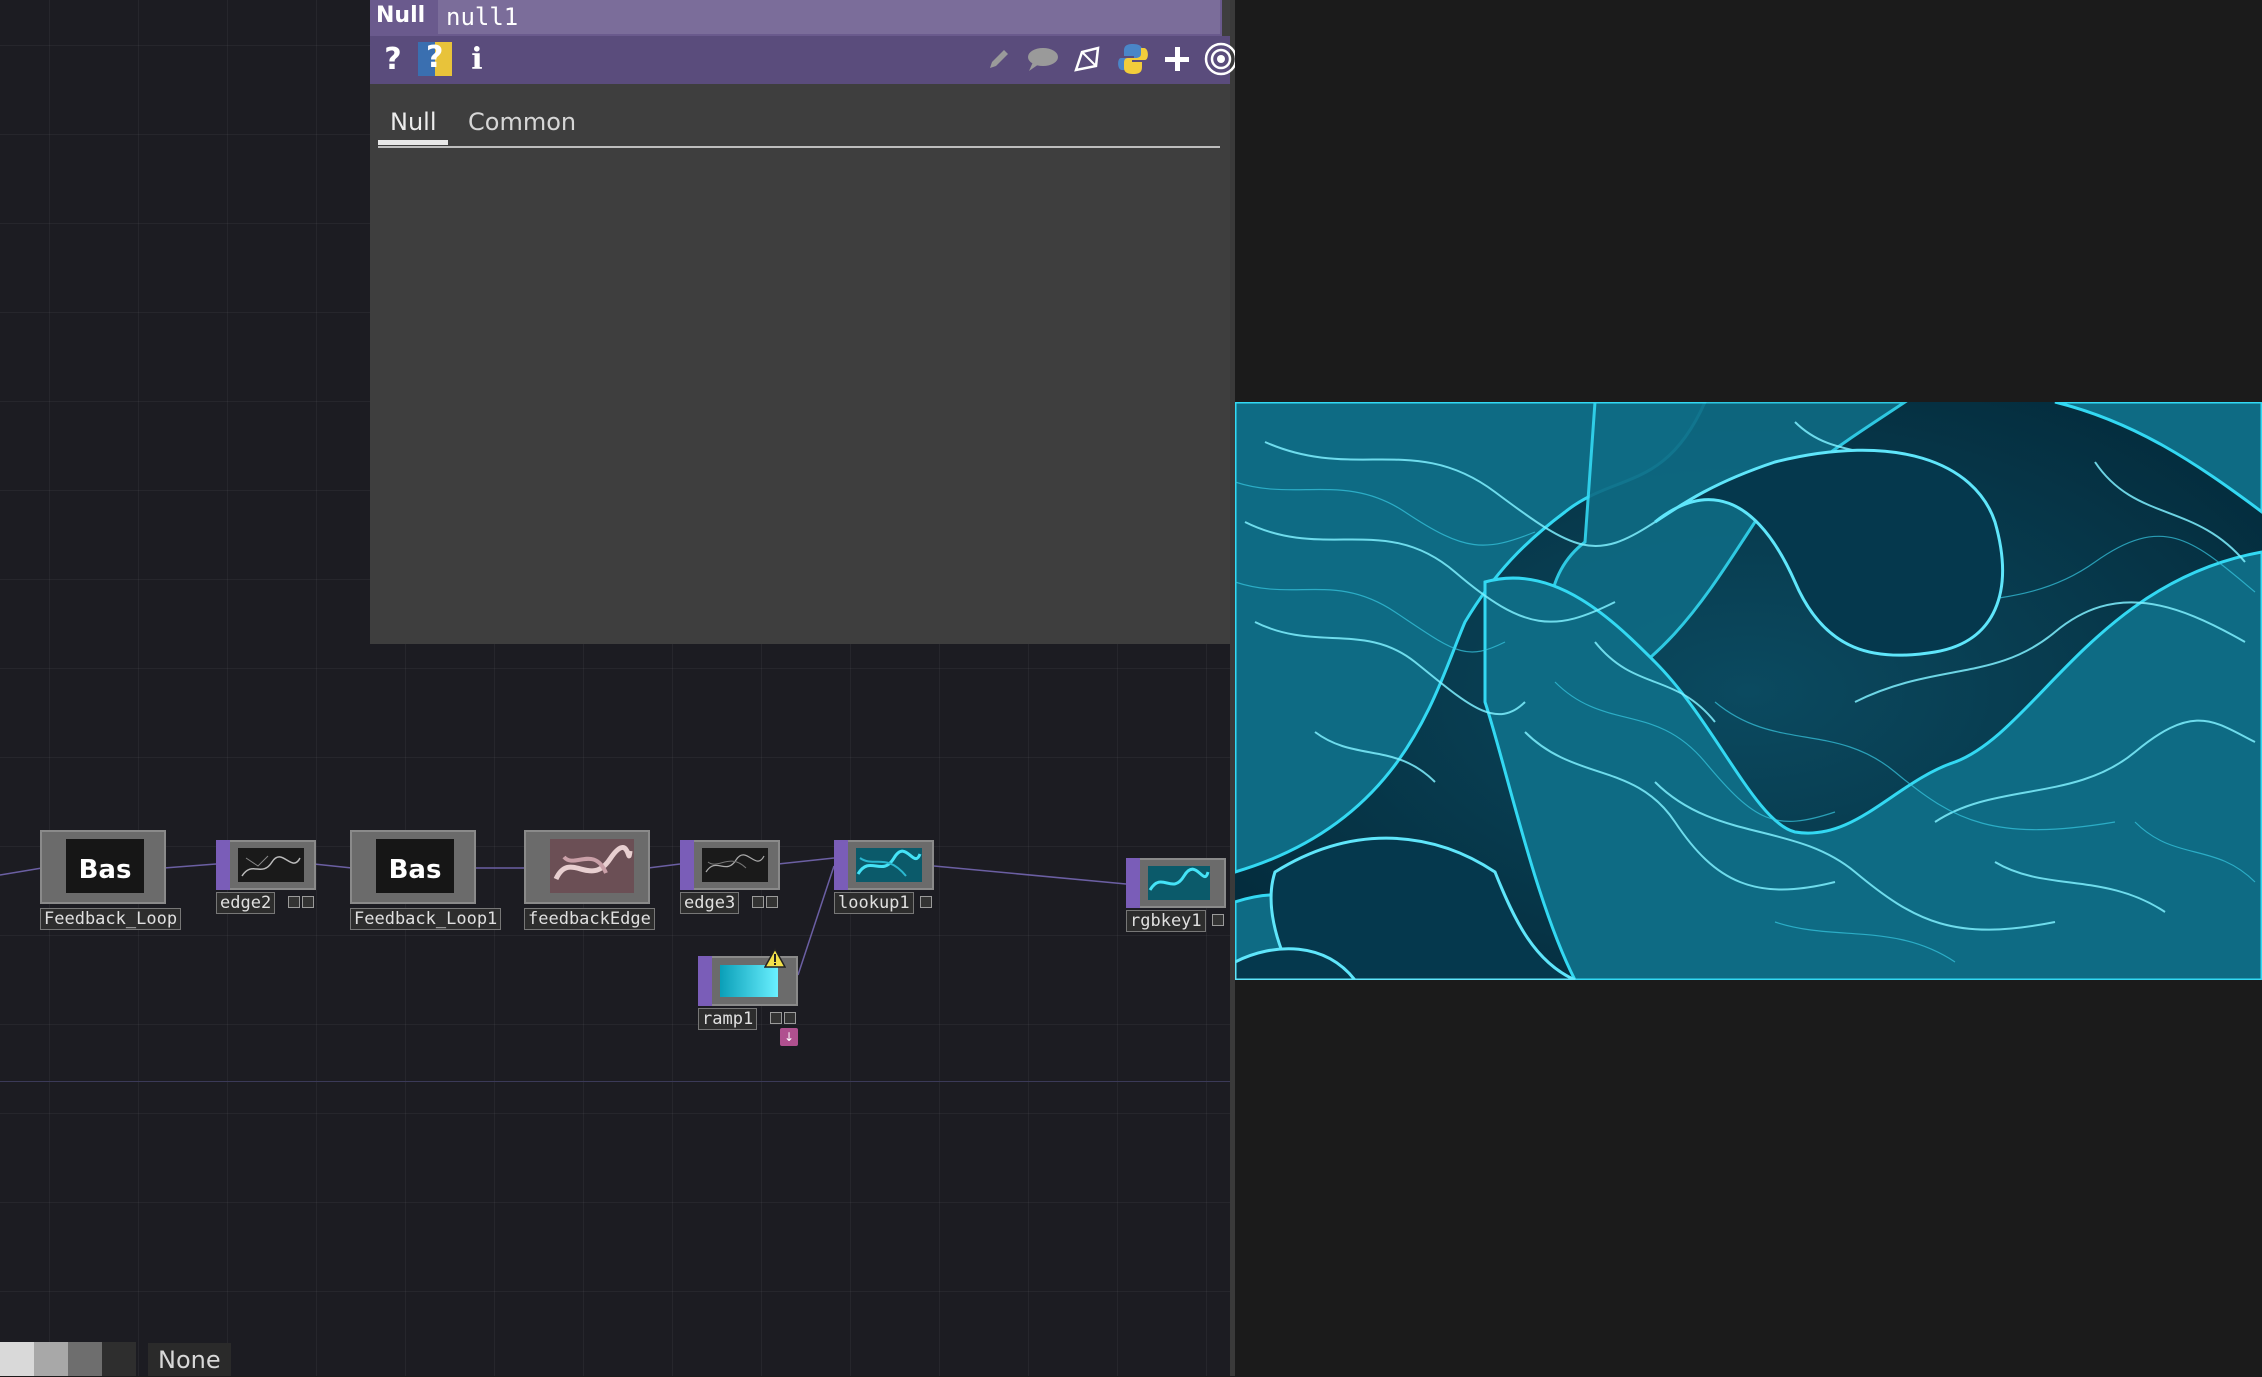 The width and height of the screenshot is (2262, 1377). Describe the element at coordinates (522, 122) in the screenshot. I see `tab-common: Common` at that location.